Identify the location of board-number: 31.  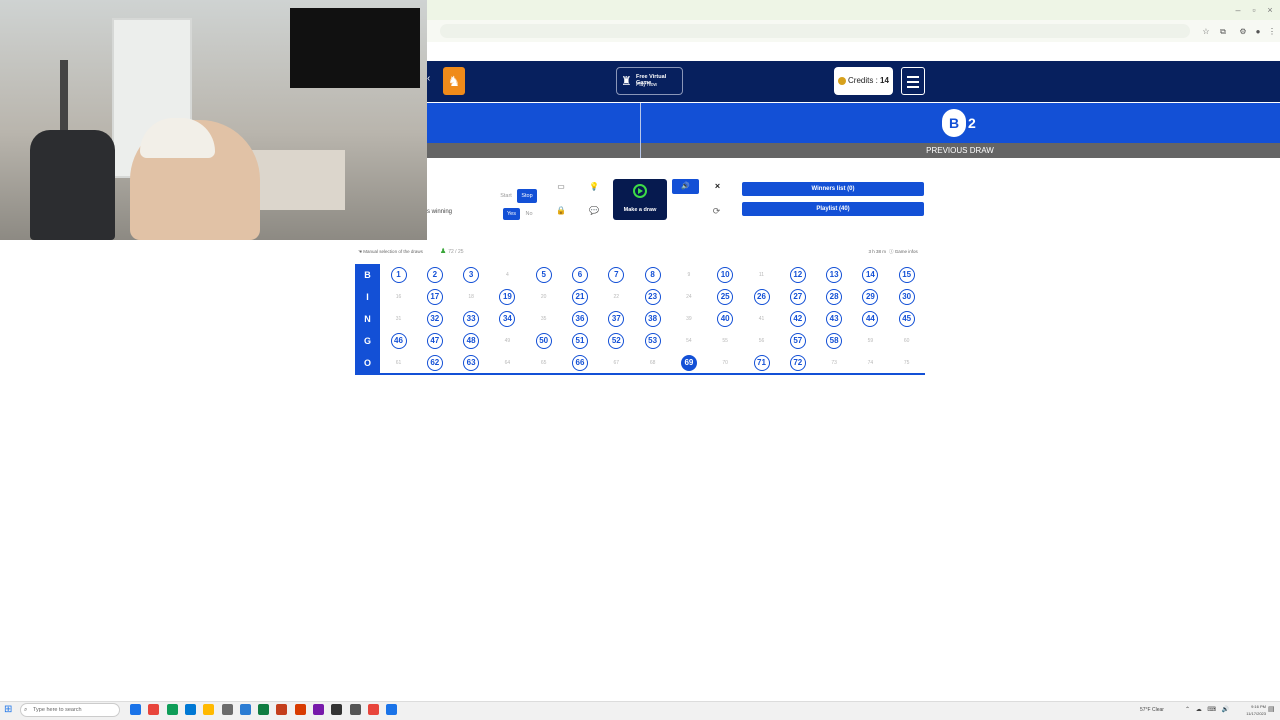
(399, 319).